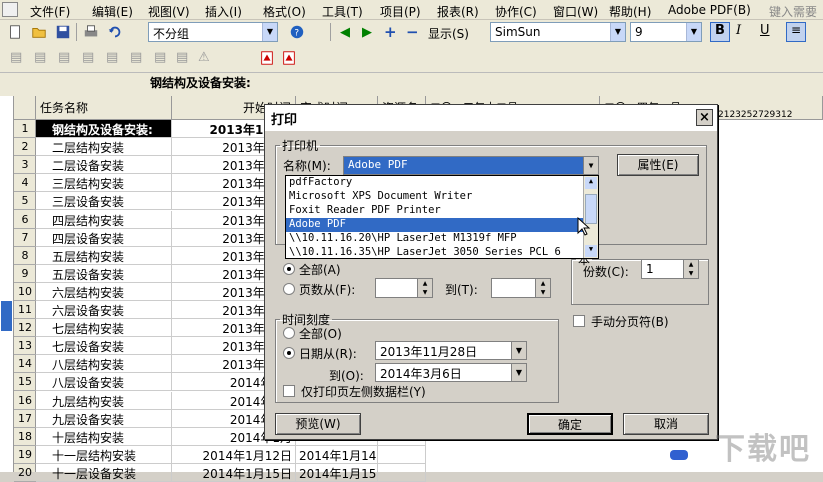  What do you see at coordinates (345, 32) in the screenshot?
I see `arrow-left-icon: ◀` at bounding box center [345, 32].